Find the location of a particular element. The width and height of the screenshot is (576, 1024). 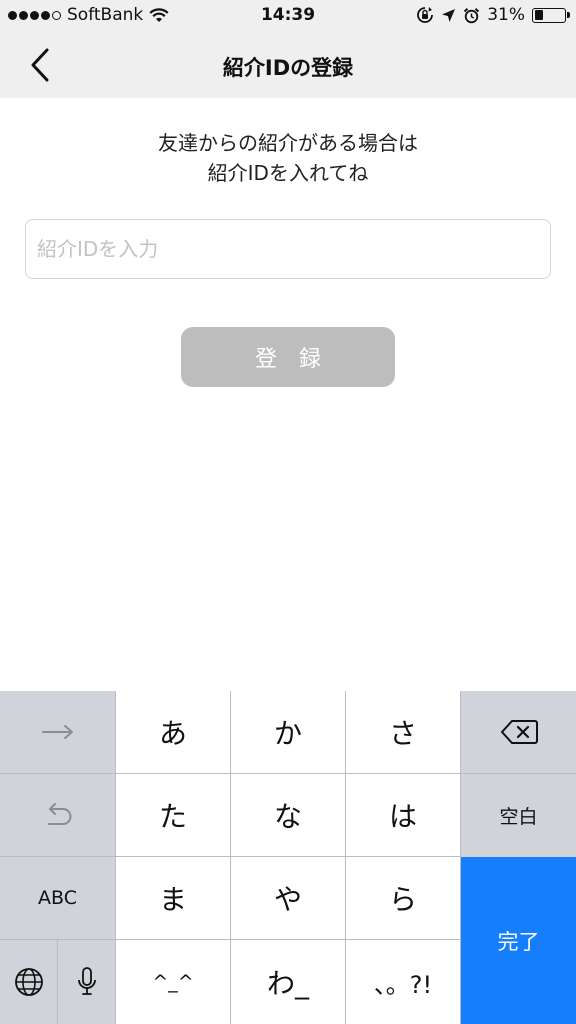

key-emoticon: ^_^ is located at coordinates (173, 982).